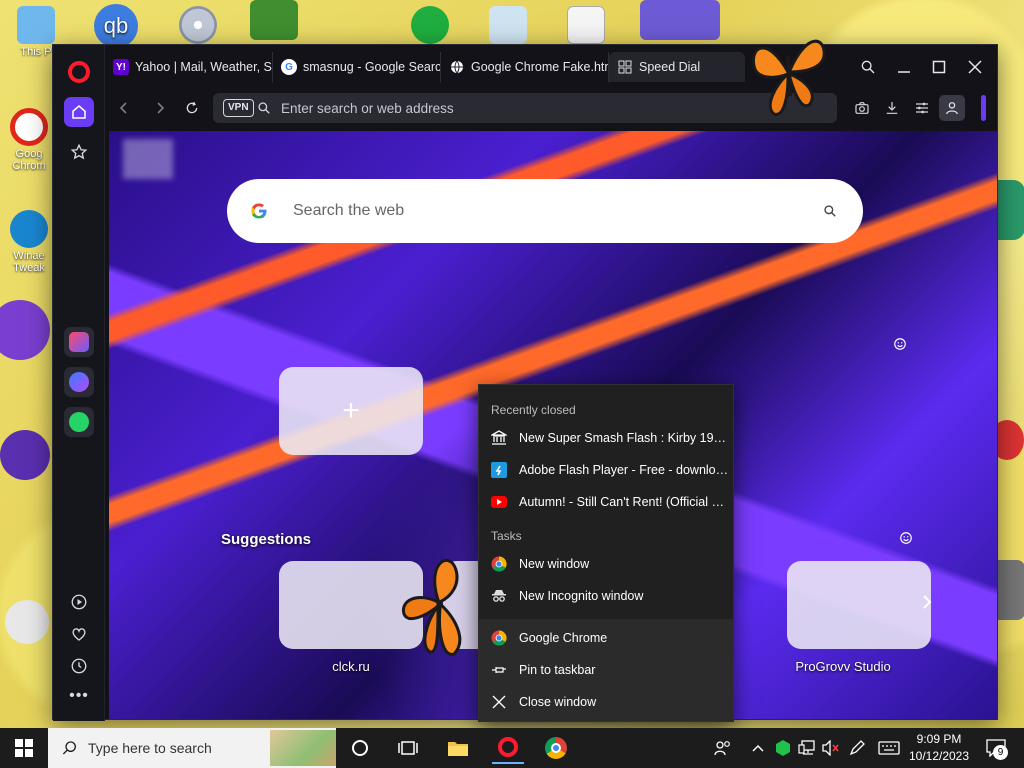 Image resolution: width=1024 pixels, height=768 pixels. I want to click on chrome-taskbar-button, so click(556, 748).